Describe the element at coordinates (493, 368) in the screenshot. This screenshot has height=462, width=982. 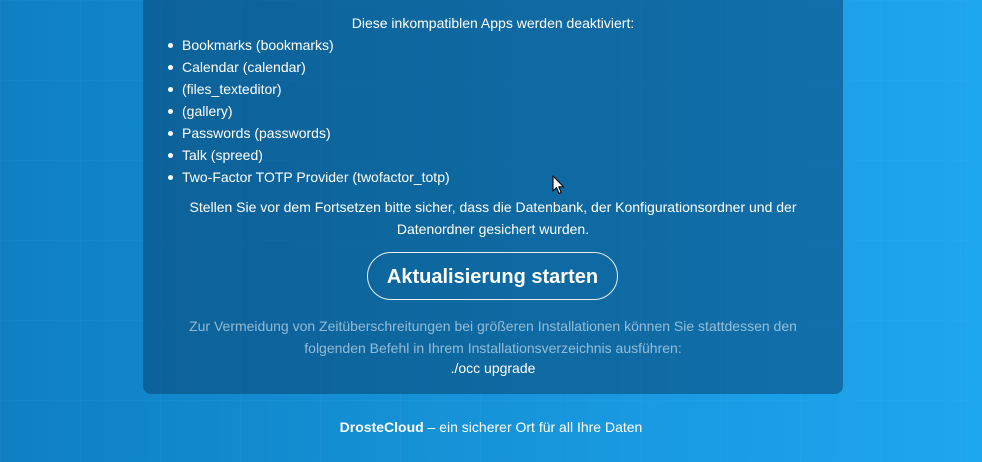
I see `occ-command-text: ./occ upgrade` at that location.